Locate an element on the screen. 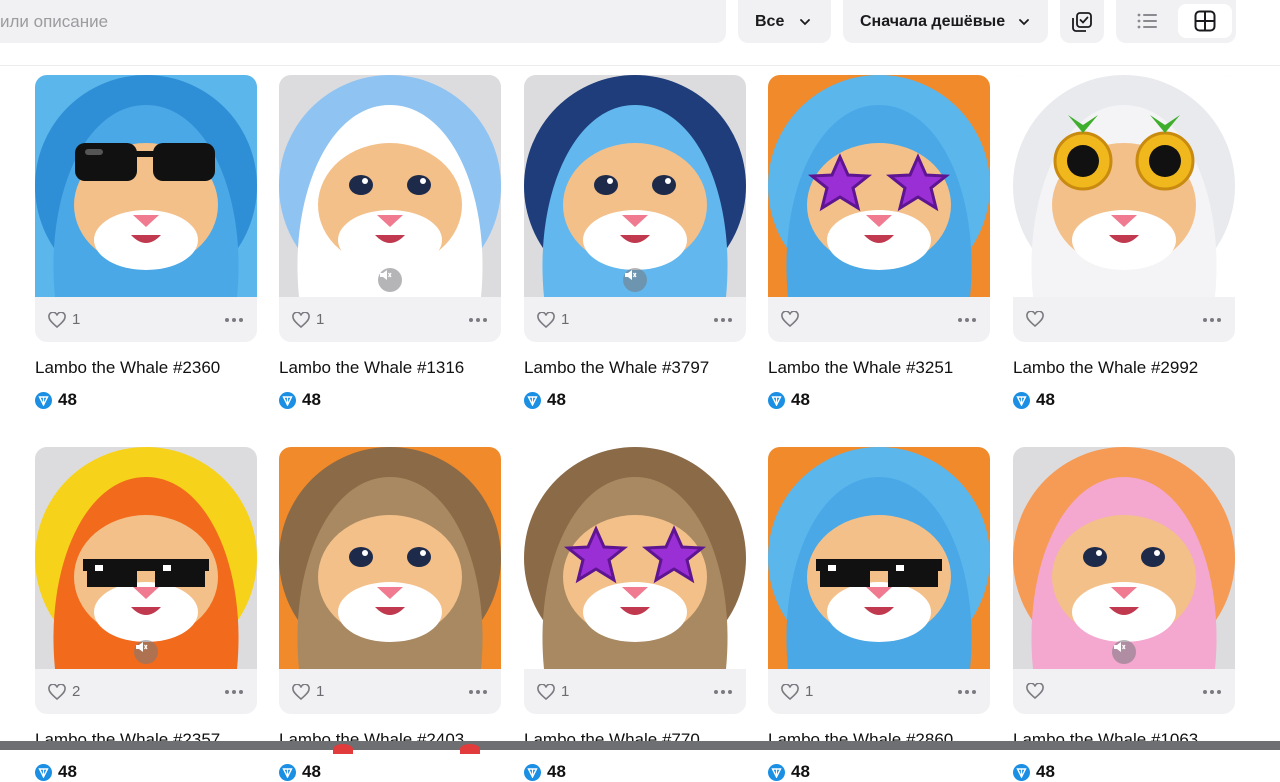  chevron-down-icon is located at coordinates (1024, 21).